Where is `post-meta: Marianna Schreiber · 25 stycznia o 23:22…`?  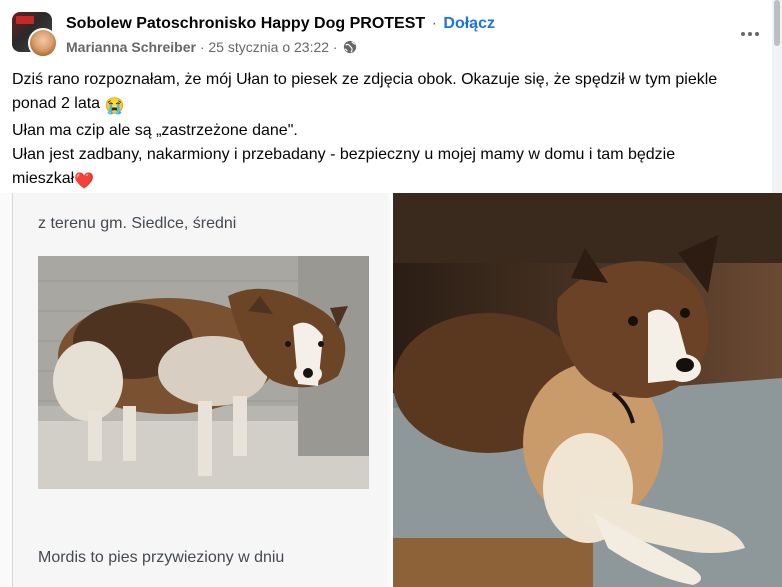 post-meta: Marianna Schreiber · 25 stycznia o 23:22… is located at coordinates (211, 47).